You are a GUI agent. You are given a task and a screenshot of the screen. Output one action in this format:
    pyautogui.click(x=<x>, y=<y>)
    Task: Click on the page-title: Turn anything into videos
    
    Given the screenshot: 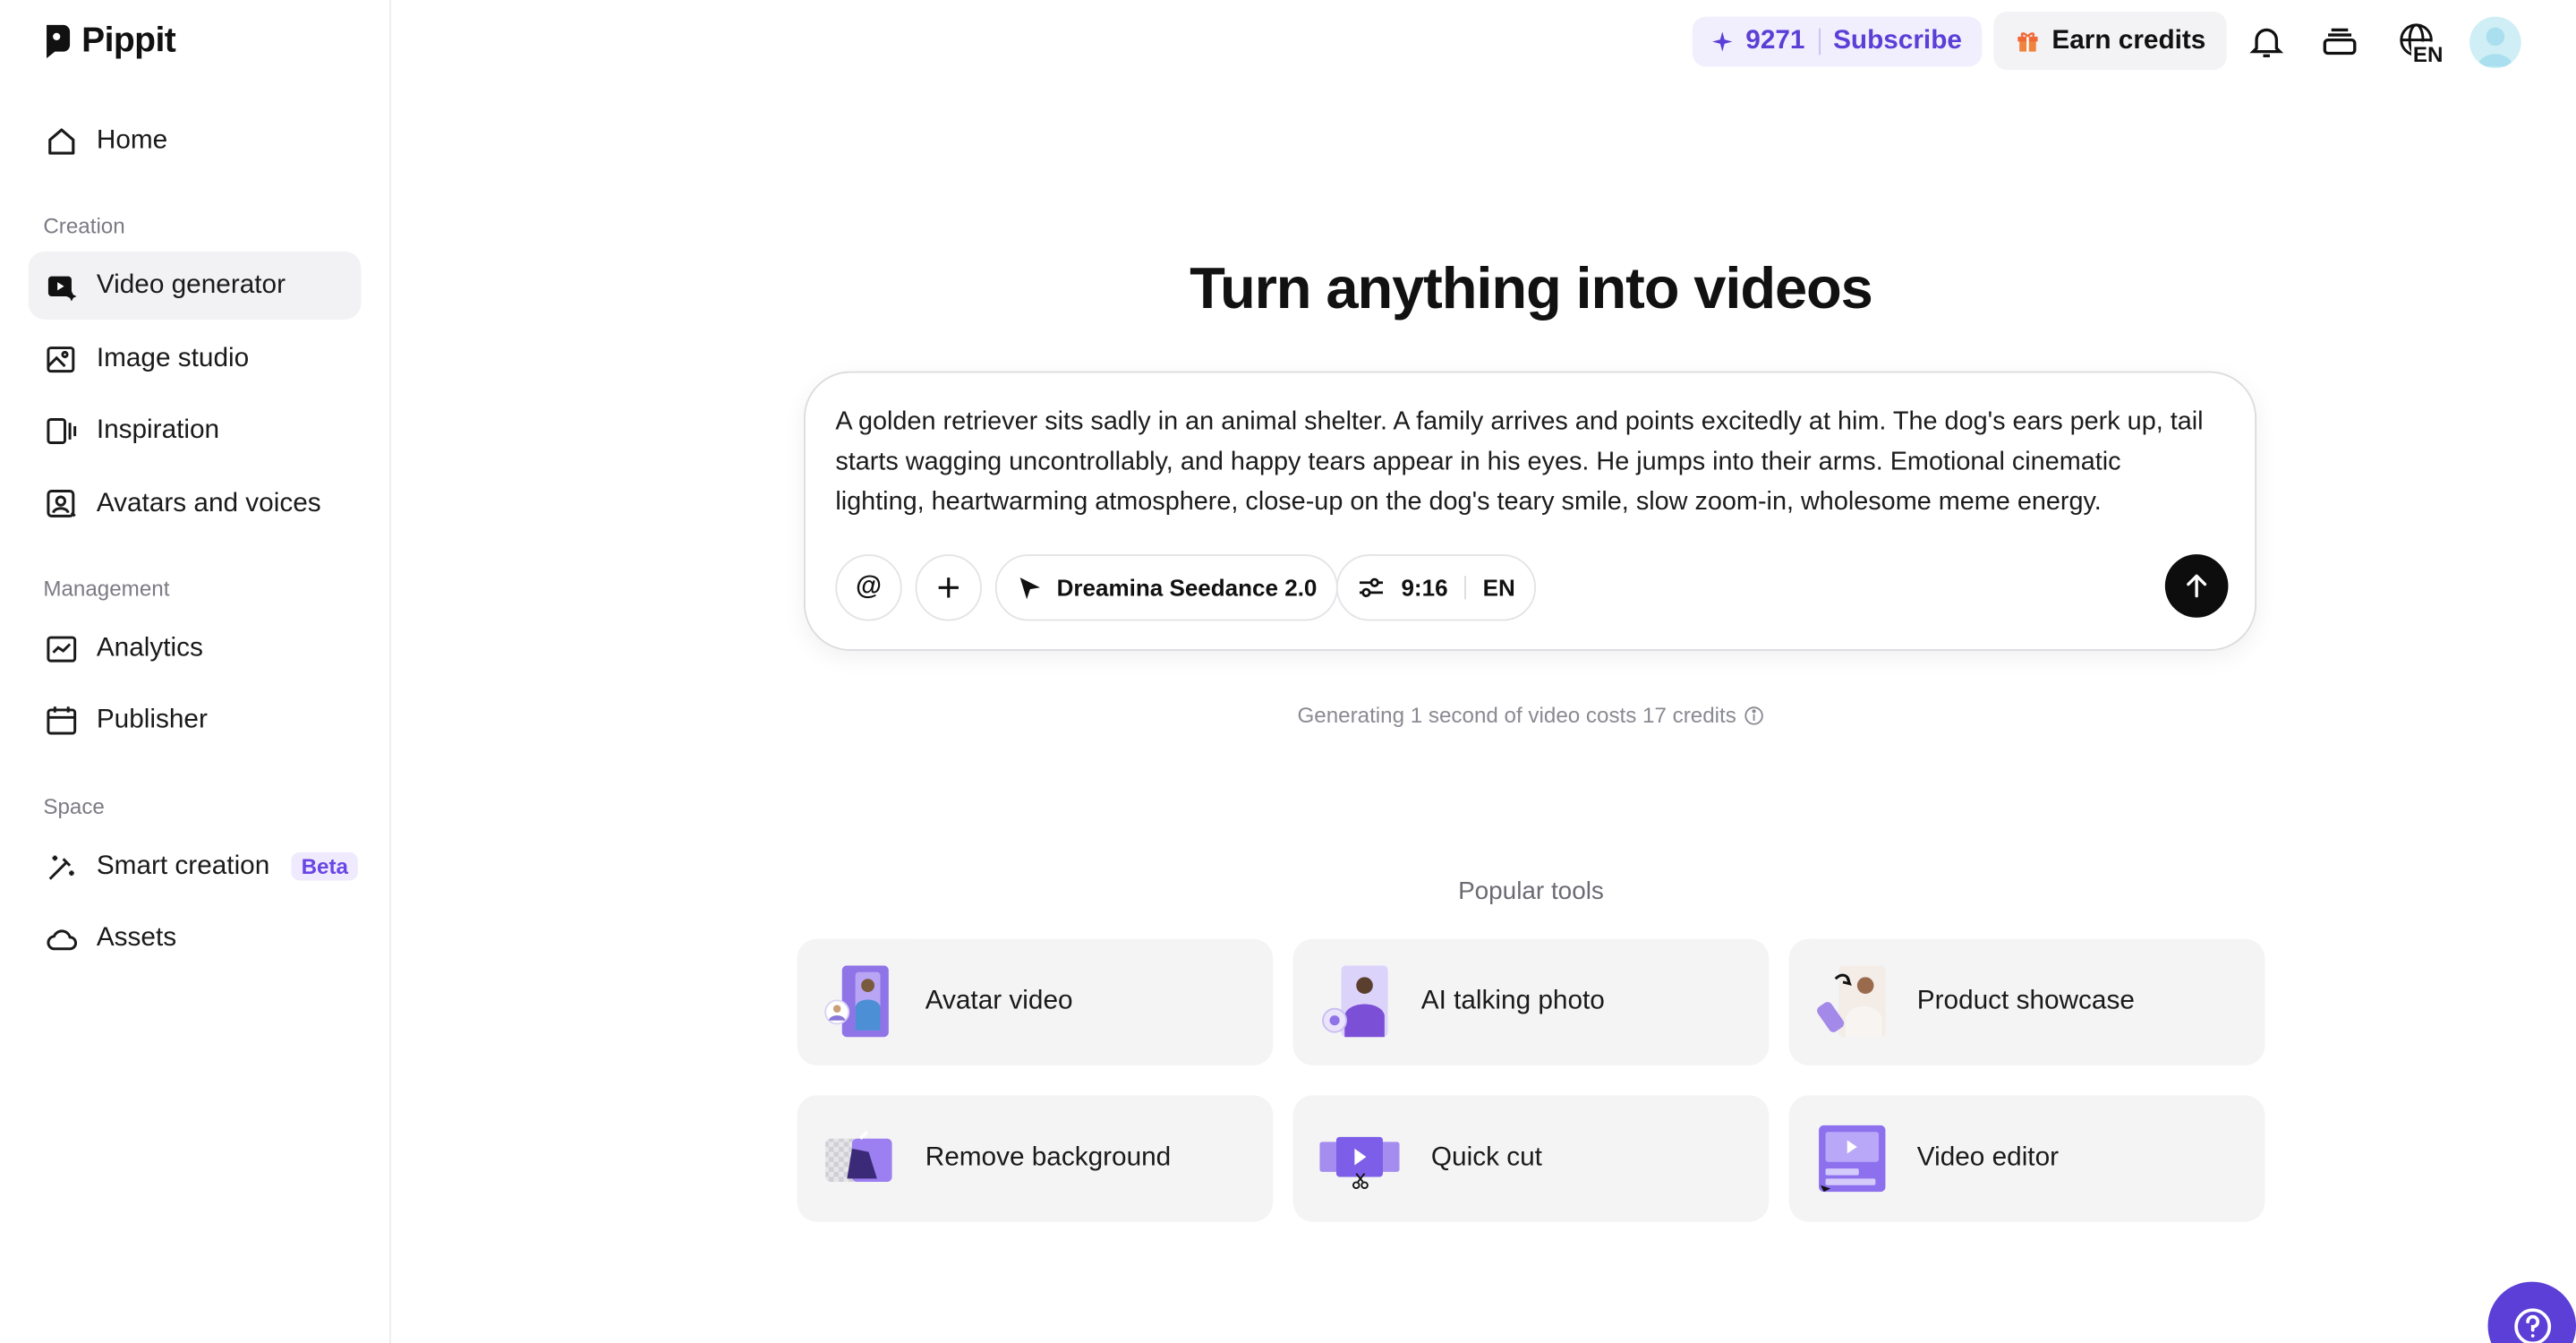 What is the action you would take?
    pyautogui.click(x=1531, y=288)
    